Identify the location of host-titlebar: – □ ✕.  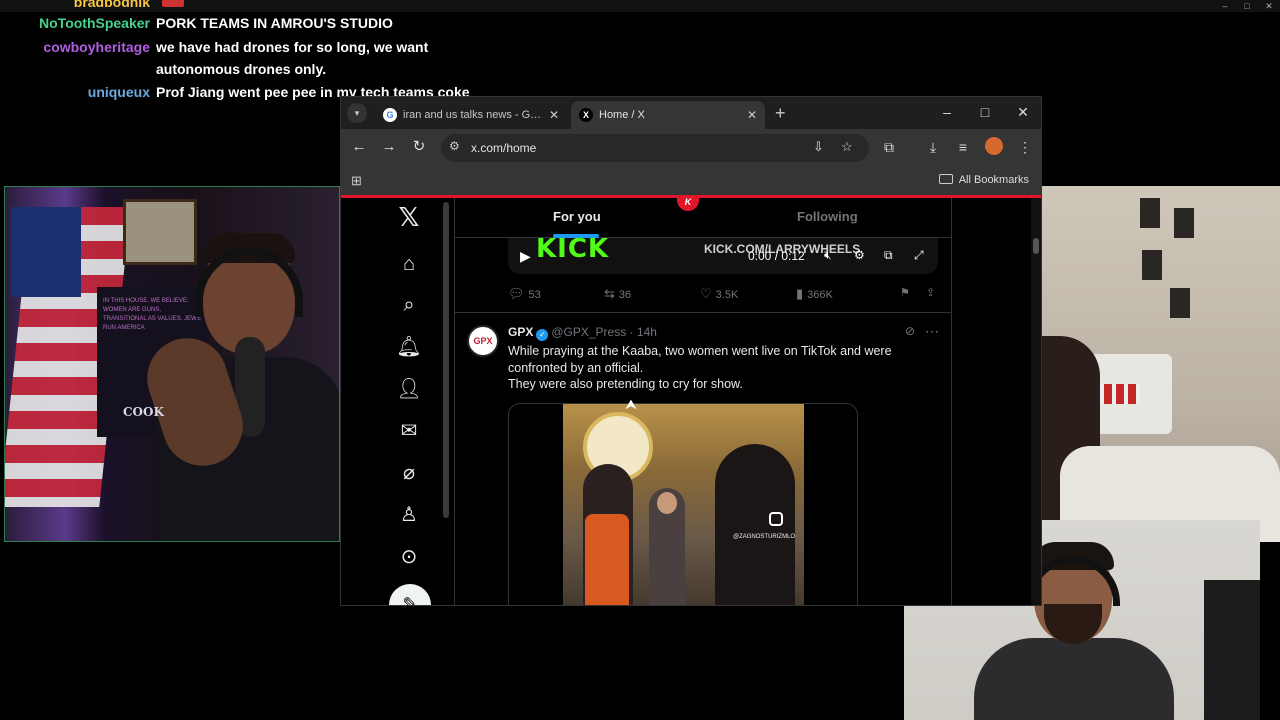
(640, 6).